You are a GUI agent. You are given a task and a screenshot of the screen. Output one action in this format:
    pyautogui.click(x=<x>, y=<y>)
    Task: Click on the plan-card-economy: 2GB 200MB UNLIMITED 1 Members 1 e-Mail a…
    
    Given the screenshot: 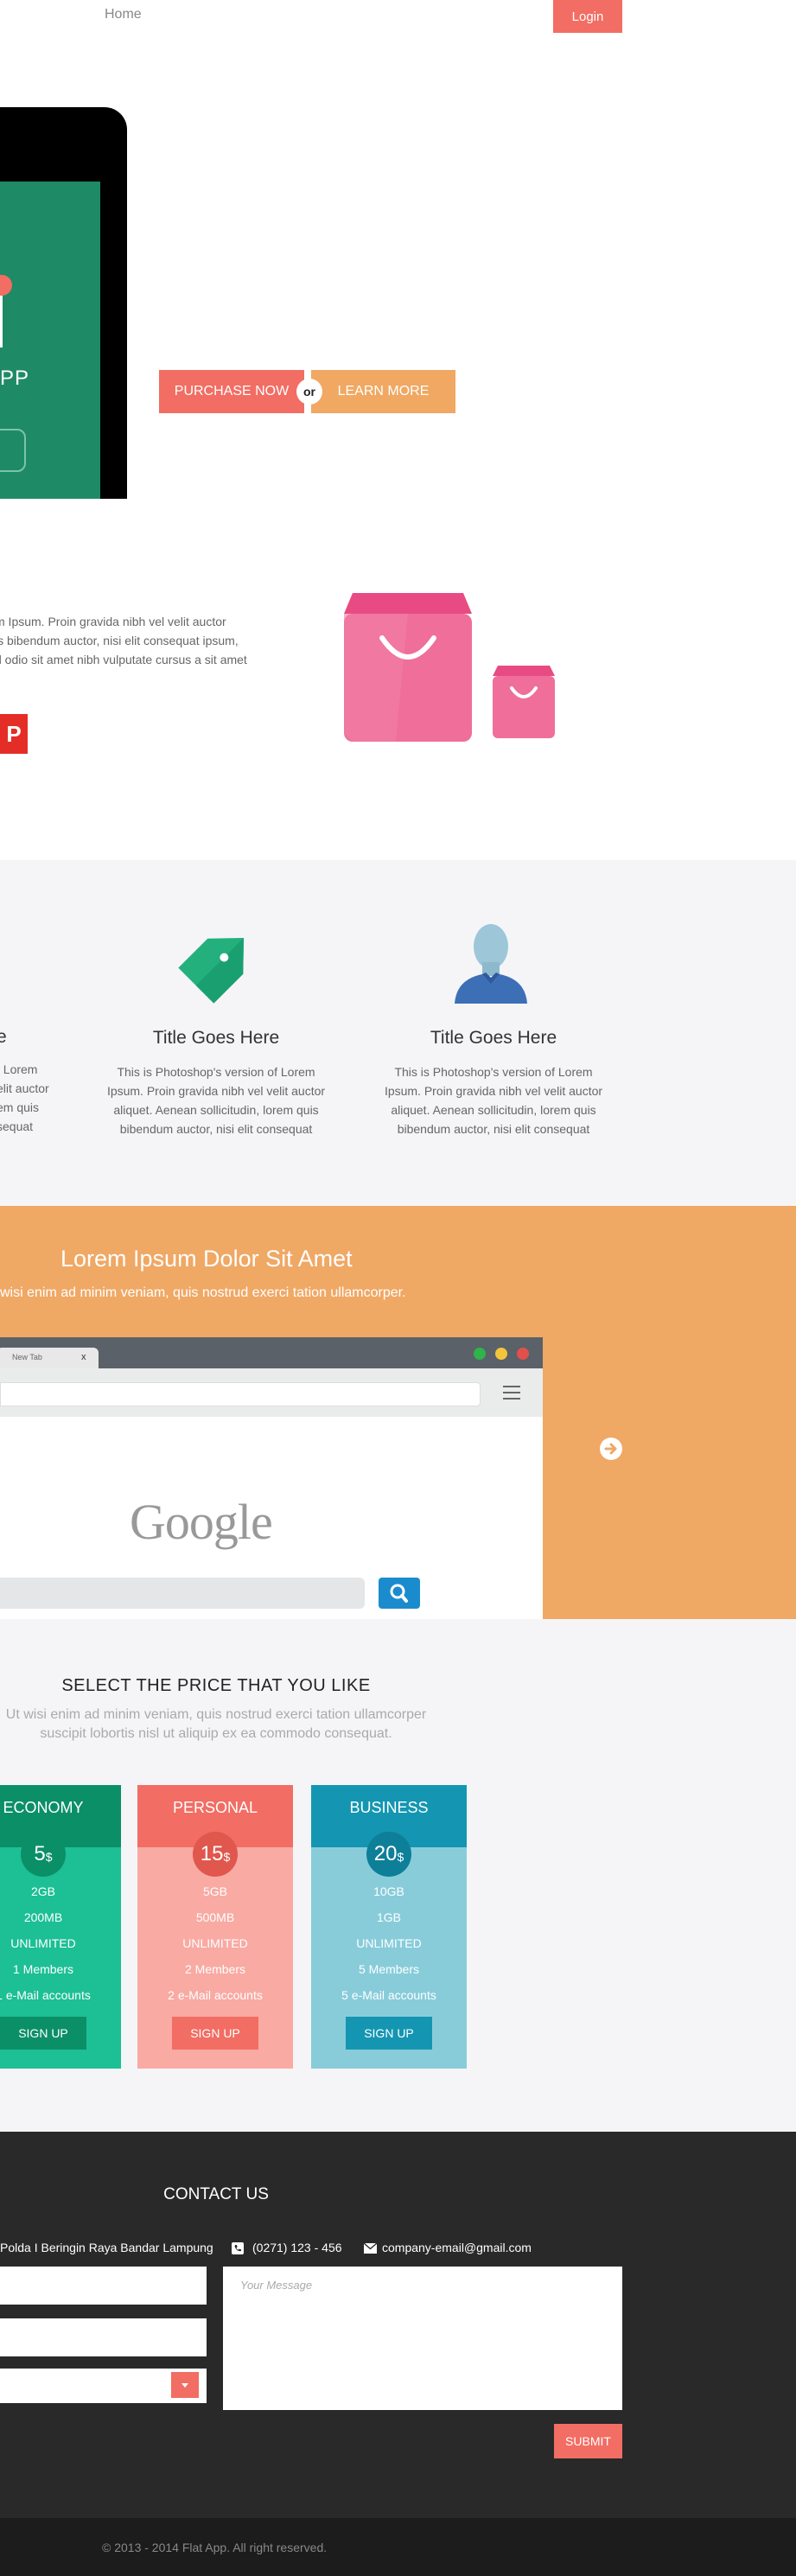 What is the action you would take?
    pyautogui.click(x=61, y=1927)
    